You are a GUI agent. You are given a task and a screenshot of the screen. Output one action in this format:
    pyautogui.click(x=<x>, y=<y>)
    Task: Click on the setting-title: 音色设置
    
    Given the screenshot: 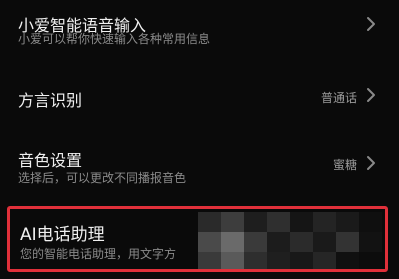 What is the action you would take?
    pyautogui.click(x=50, y=160)
    